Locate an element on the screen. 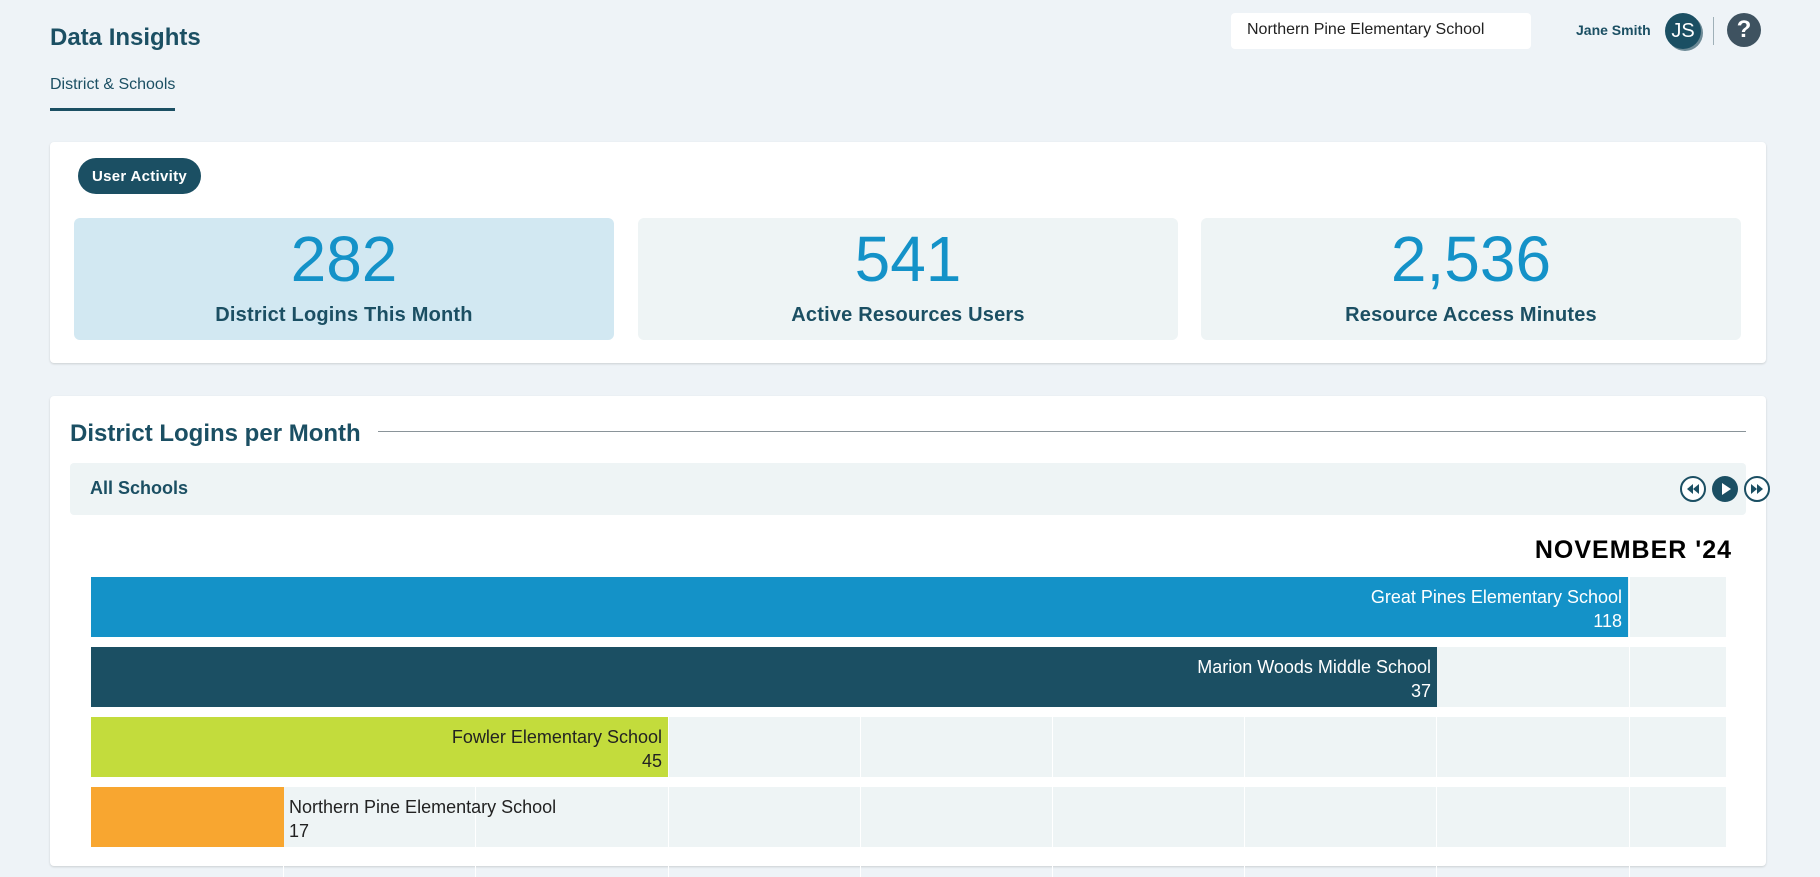 The height and width of the screenshot is (877, 1820). bar-label: Marion Woods Middle School 37 is located at coordinates (1314, 679).